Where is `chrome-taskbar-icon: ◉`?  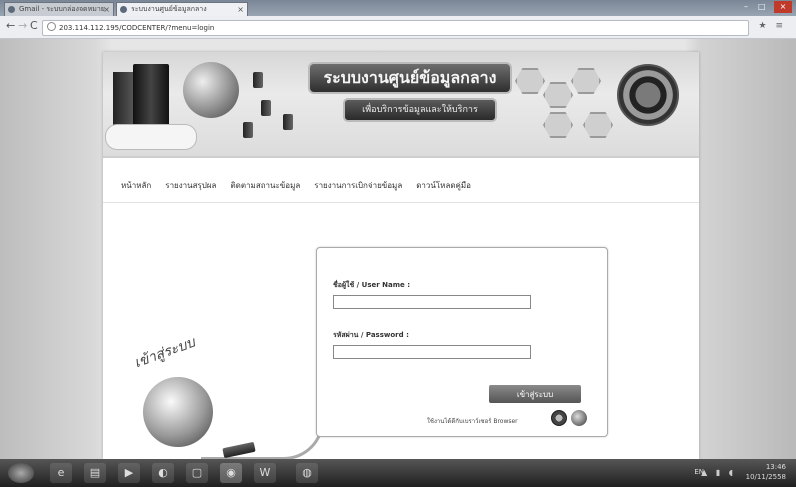
chrome-taskbar-icon: ◉ is located at coordinates (231, 473).